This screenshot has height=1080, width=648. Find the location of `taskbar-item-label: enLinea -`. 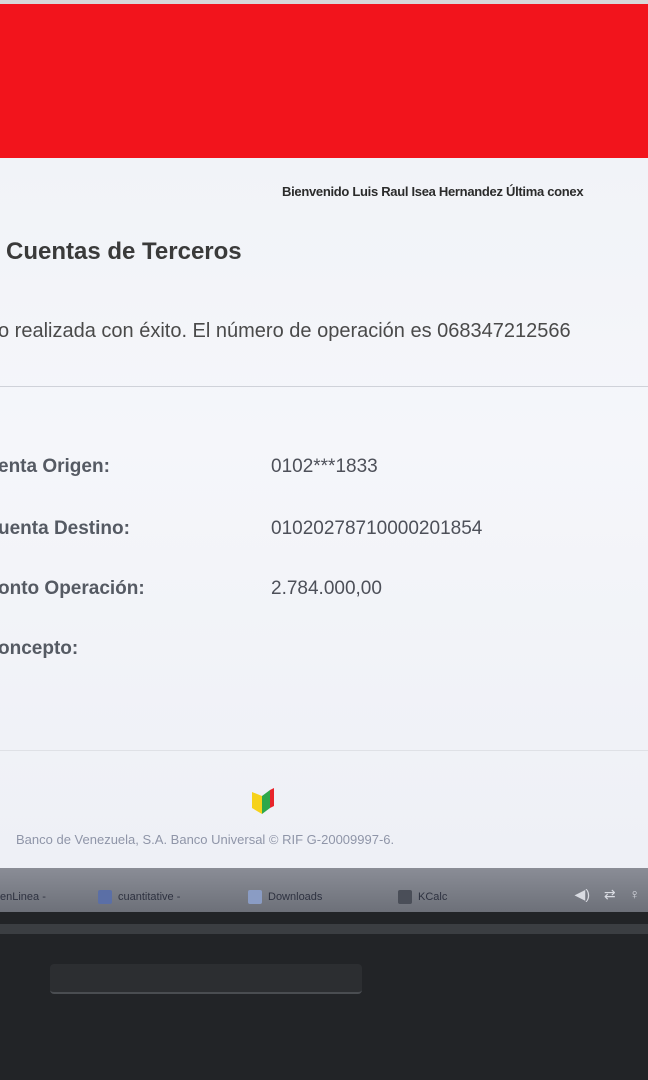

taskbar-item-label: enLinea - is located at coordinates (23, 897).